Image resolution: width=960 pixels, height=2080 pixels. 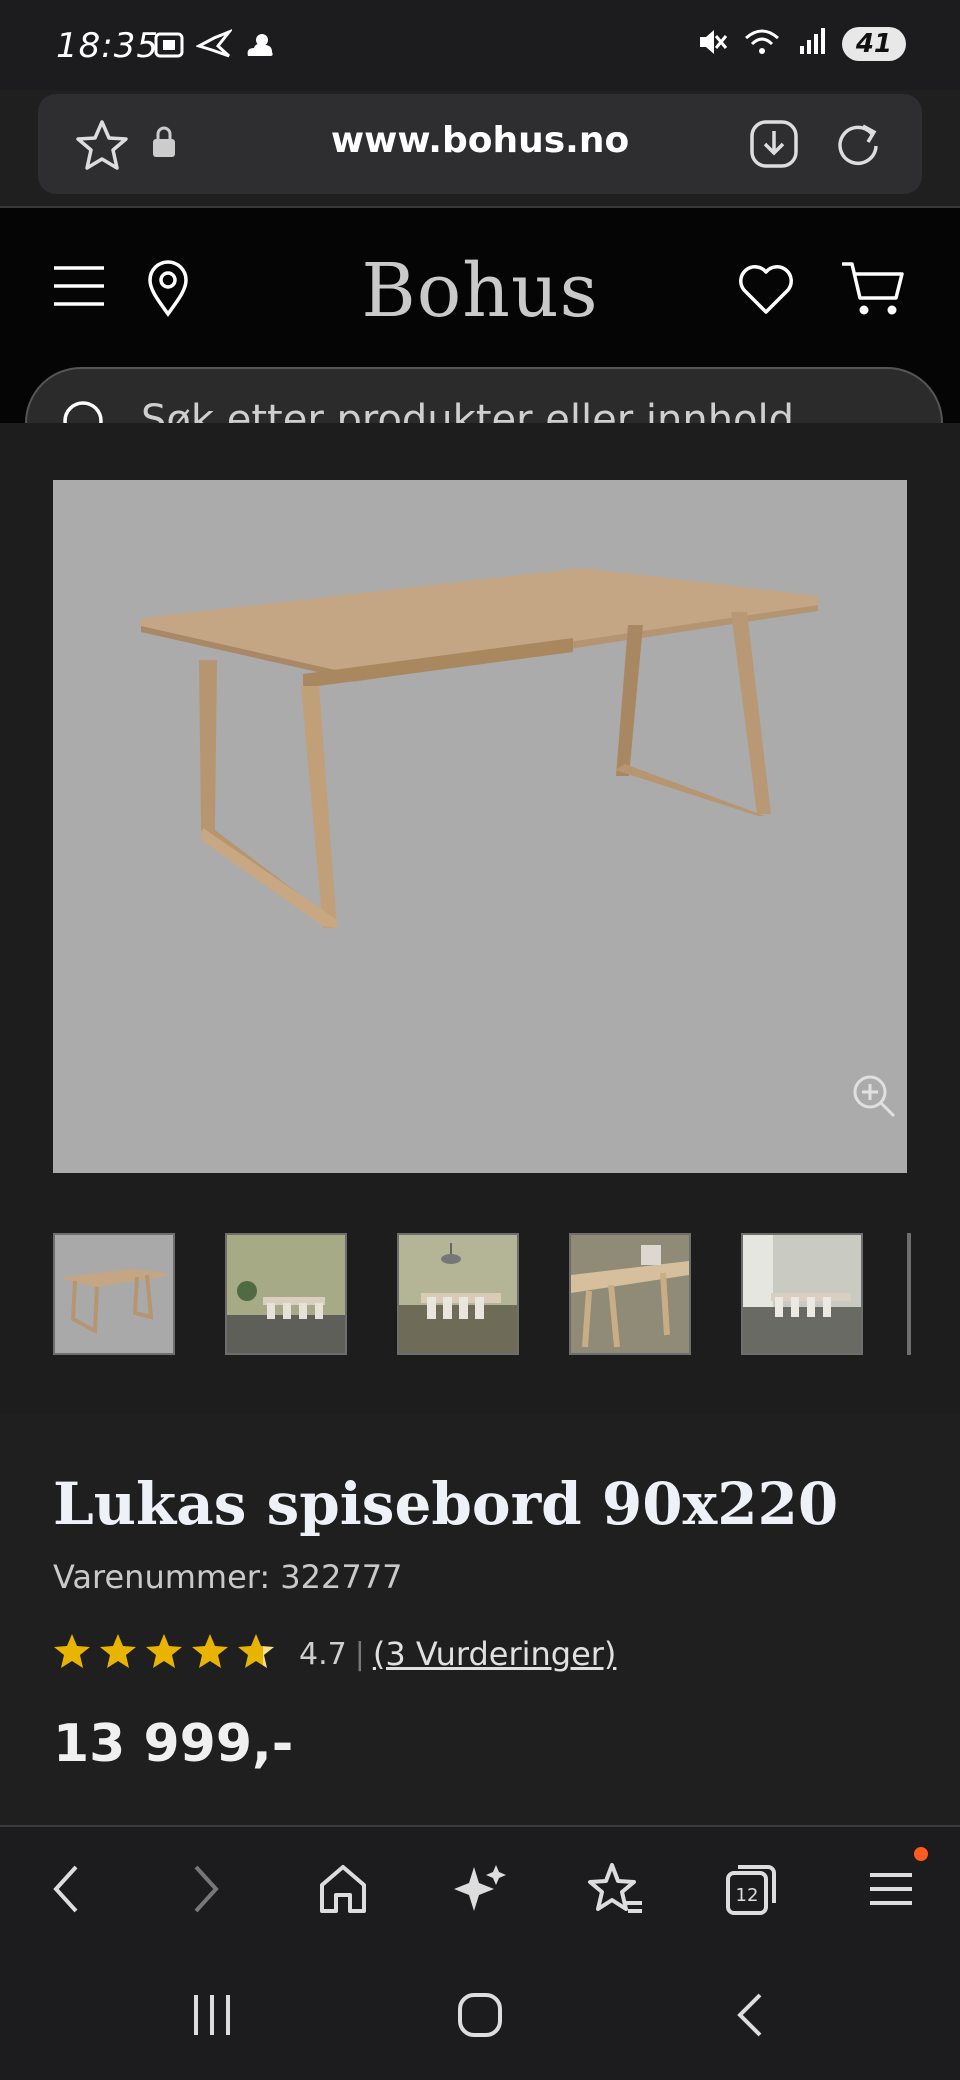 What do you see at coordinates (214, 47) in the screenshot?
I see `bird-icon` at bounding box center [214, 47].